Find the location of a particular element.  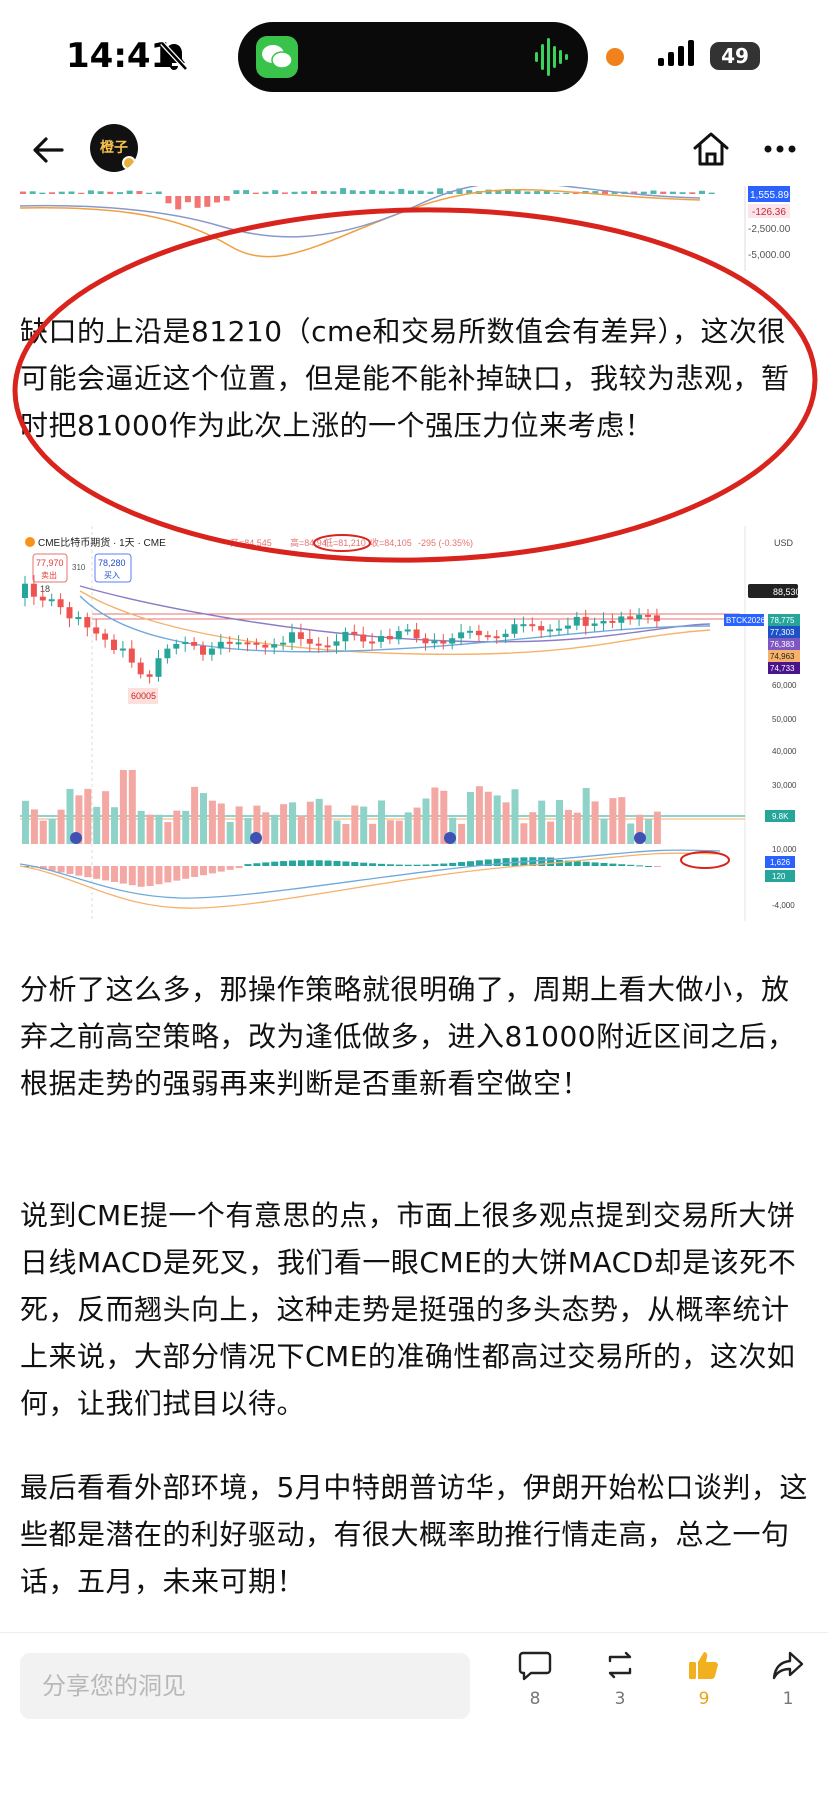

comment-count: 8 is located at coordinates (535, 1699).